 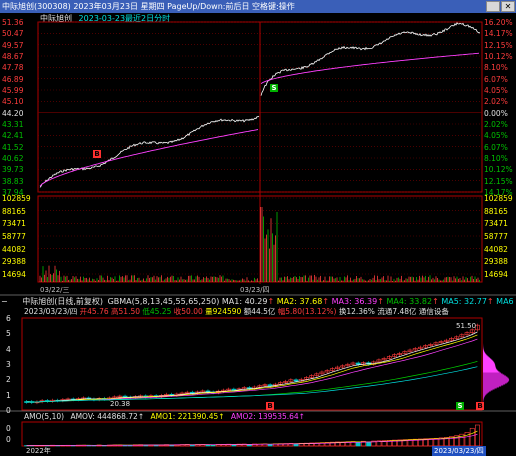 I want to click on intraday-price-tick: 49.57, so click(x=12, y=45).